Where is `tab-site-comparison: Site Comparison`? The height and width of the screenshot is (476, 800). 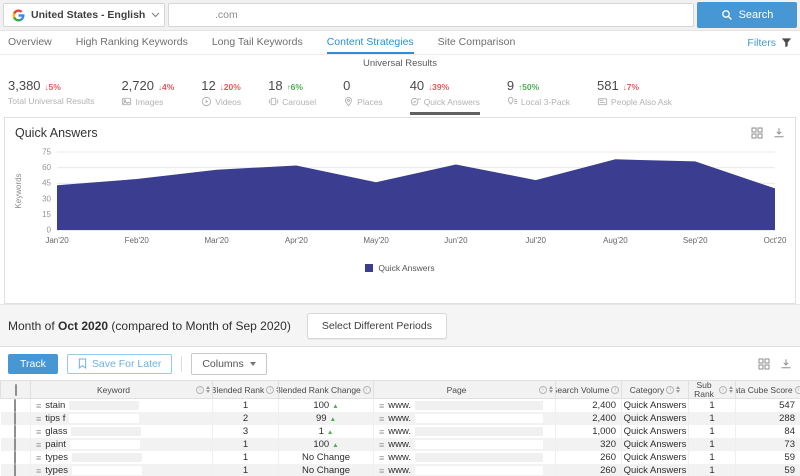 tab-site-comparison: Site Comparison is located at coordinates (477, 42).